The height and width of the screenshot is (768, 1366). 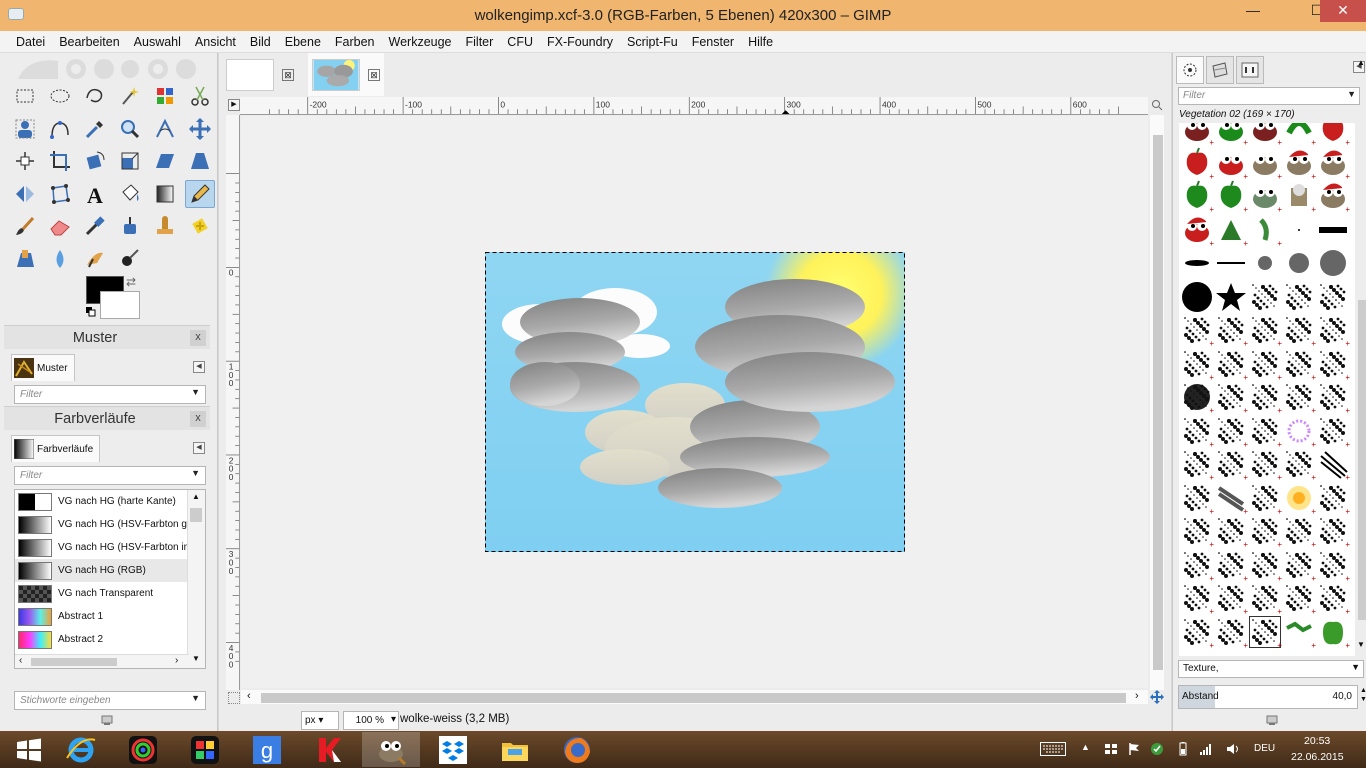 I want to click on chevron-up-icon: ▲, so click(x=1088, y=749).